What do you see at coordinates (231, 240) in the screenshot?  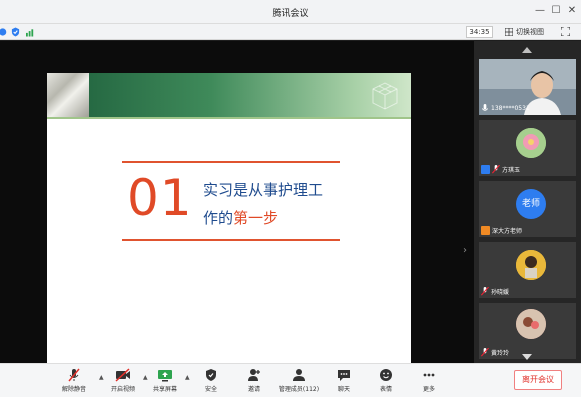 I see `slide-bottom-rule` at bounding box center [231, 240].